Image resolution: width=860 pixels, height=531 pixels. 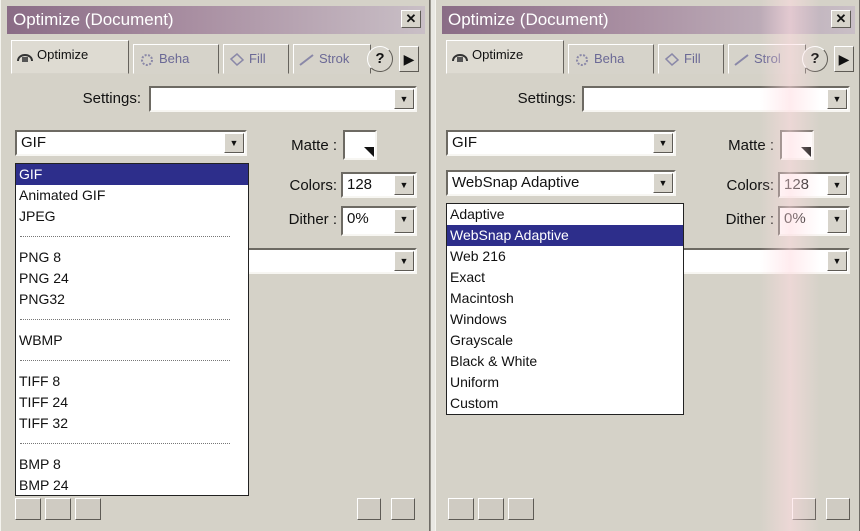 What do you see at coordinates (565, 214) in the screenshot?
I see `dropdown-option: Adaptive` at bounding box center [565, 214].